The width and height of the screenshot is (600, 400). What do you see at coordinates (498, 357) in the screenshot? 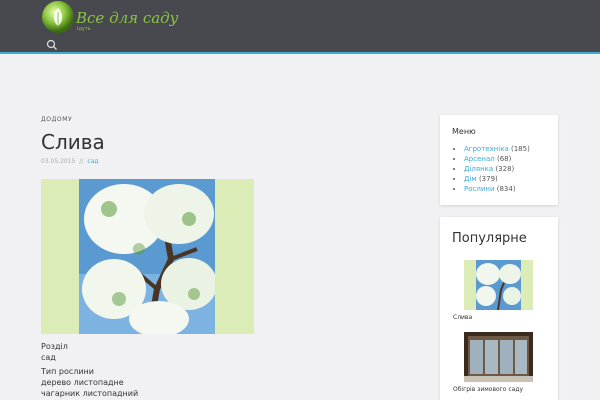
I see `popular-thumb-winter-garden` at bounding box center [498, 357].